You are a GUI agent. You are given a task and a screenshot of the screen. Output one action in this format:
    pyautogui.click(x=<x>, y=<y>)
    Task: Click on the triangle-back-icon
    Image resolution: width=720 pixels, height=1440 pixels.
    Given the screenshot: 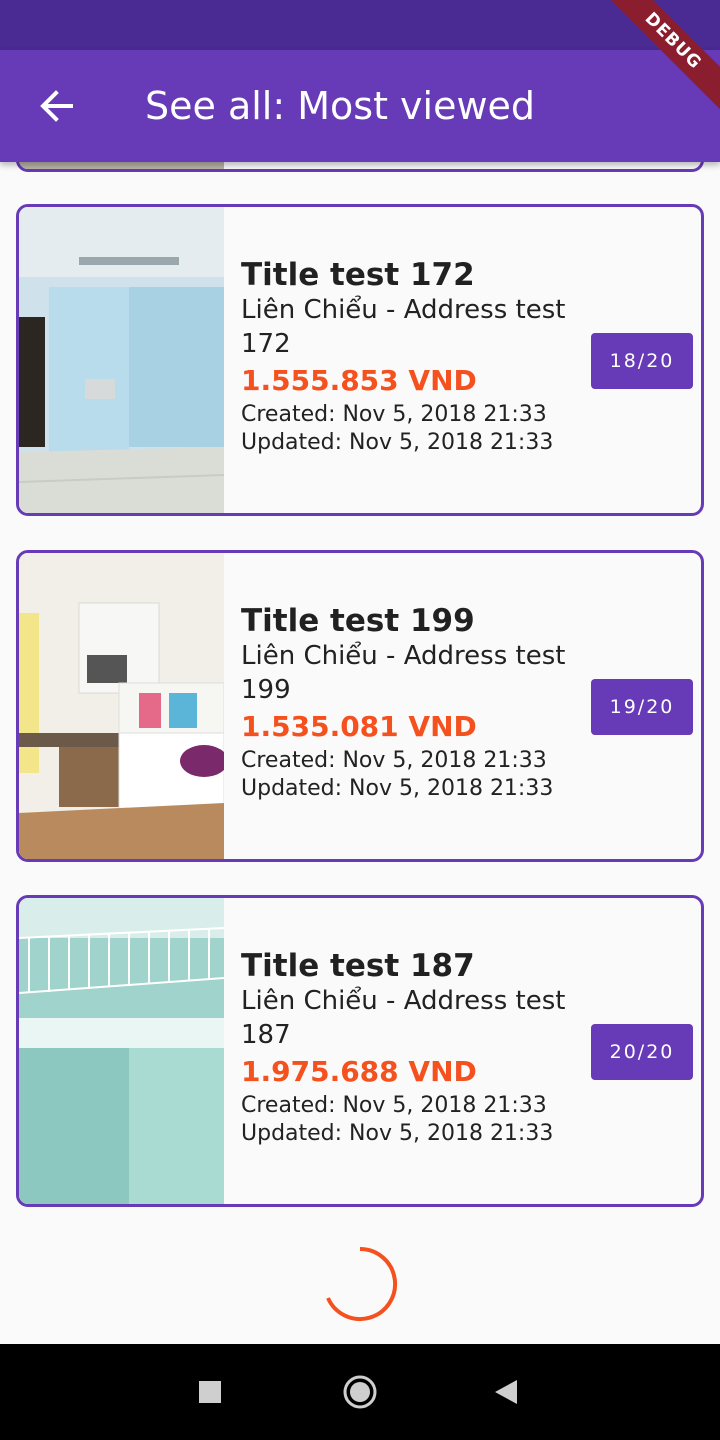 What is the action you would take?
    pyautogui.click(x=506, y=1392)
    